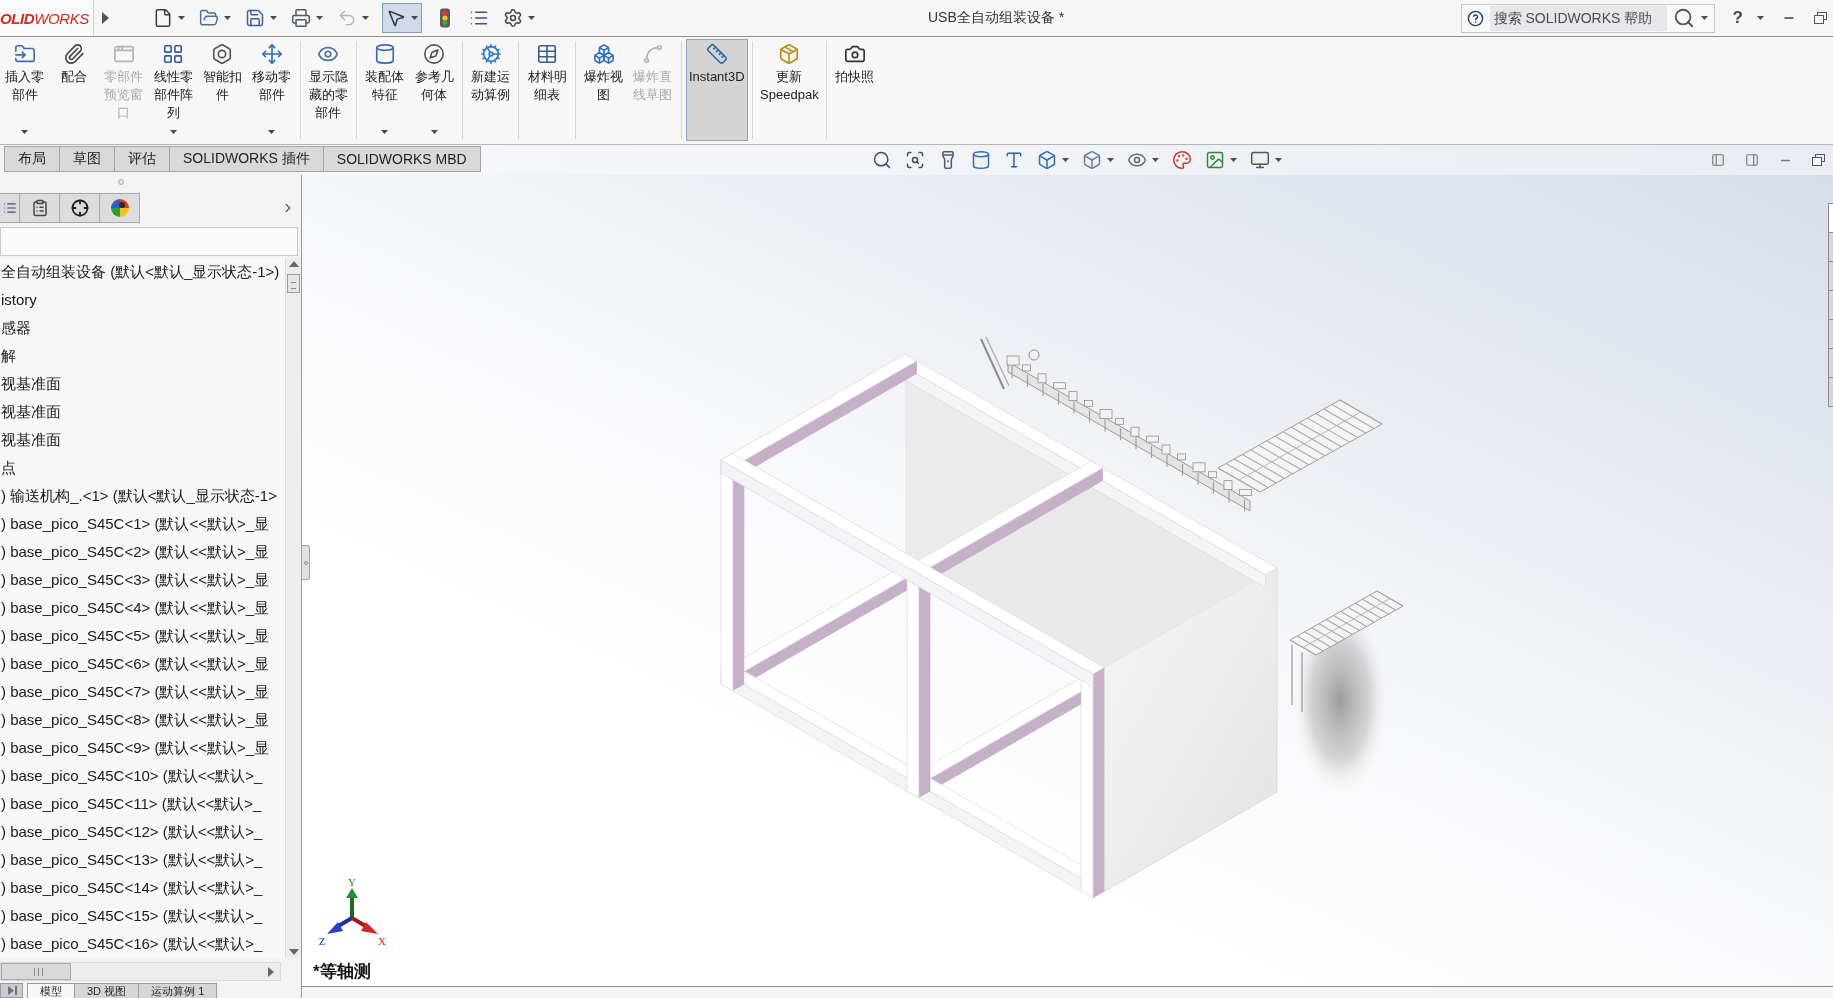 The width and height of the screenshot is (1833, 998). Describe the element at coordinates (107, 990) in the screenshot. I see `view-tab: 3D 视图` at that location.